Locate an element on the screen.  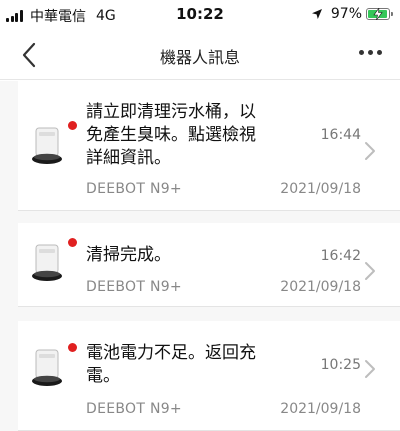
location-arrow-icon is located at coordinates (316, 14).